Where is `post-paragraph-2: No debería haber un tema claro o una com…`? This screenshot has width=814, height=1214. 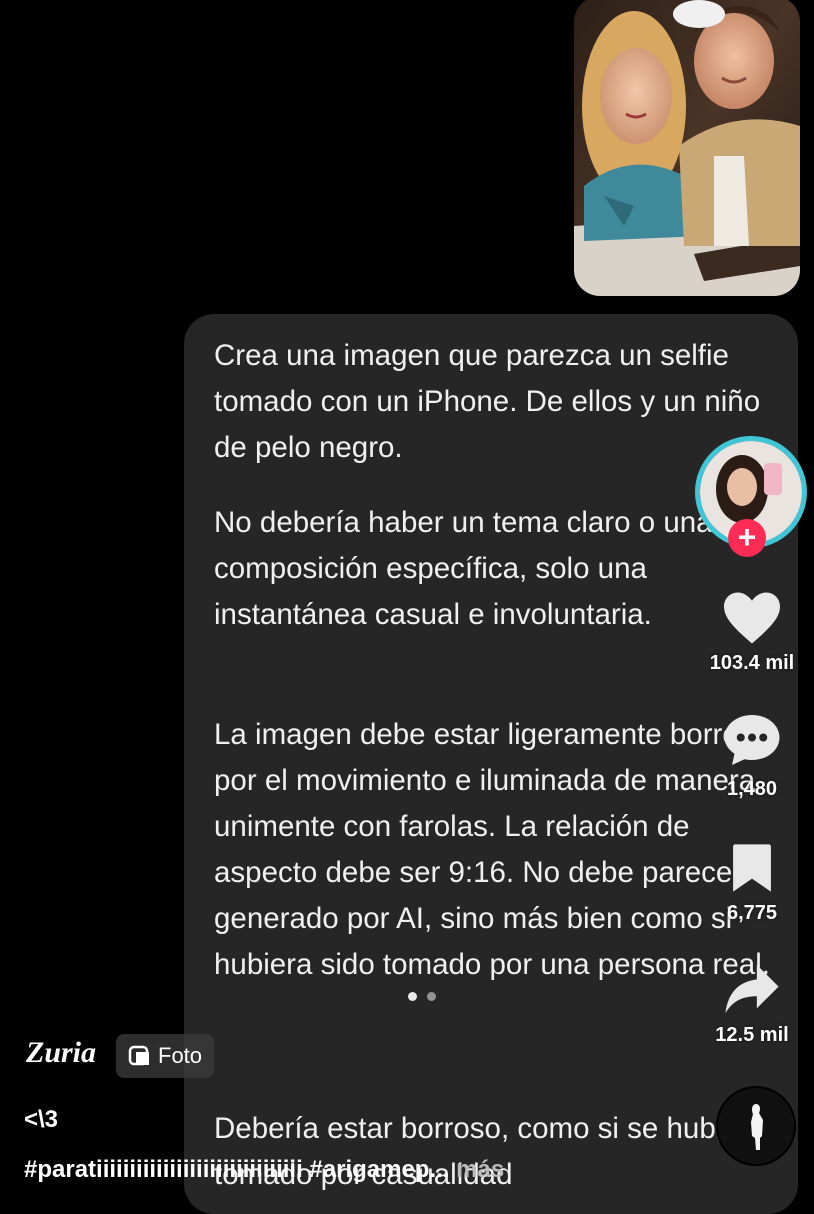
post-paragraph-2: No debería haber un tema claro o una com… is located at coordinates (463, 568).